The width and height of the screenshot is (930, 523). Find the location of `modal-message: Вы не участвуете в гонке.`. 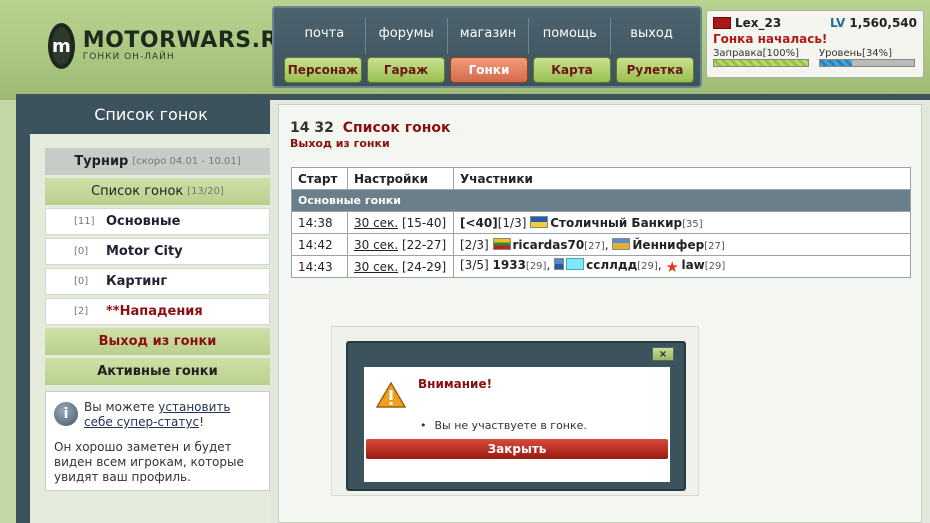

modal-message: Вы не участвуете в гонке. is located at coordinates (503, 425).